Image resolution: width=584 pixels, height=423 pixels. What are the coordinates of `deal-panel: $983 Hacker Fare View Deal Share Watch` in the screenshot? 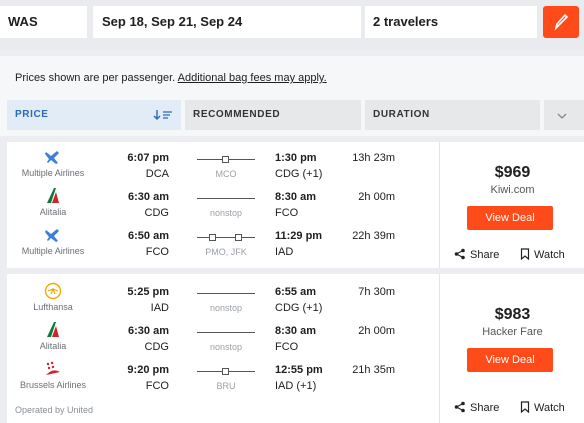 It's located at (511, 348).